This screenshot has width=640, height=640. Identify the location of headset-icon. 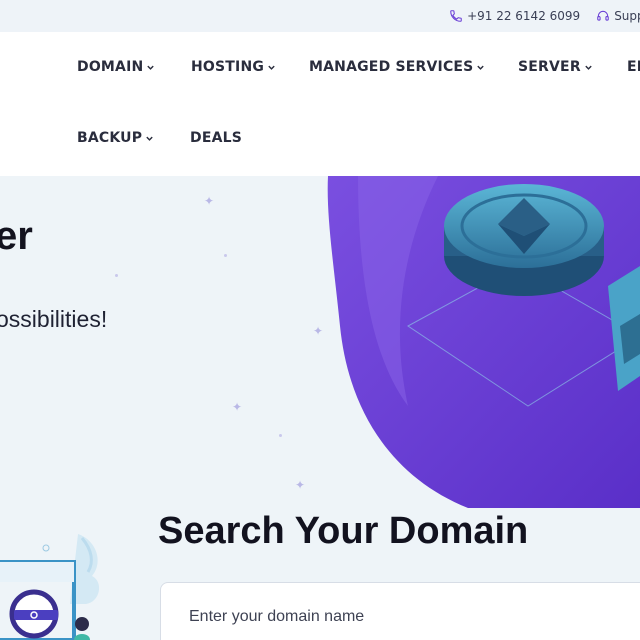
(603, 15).